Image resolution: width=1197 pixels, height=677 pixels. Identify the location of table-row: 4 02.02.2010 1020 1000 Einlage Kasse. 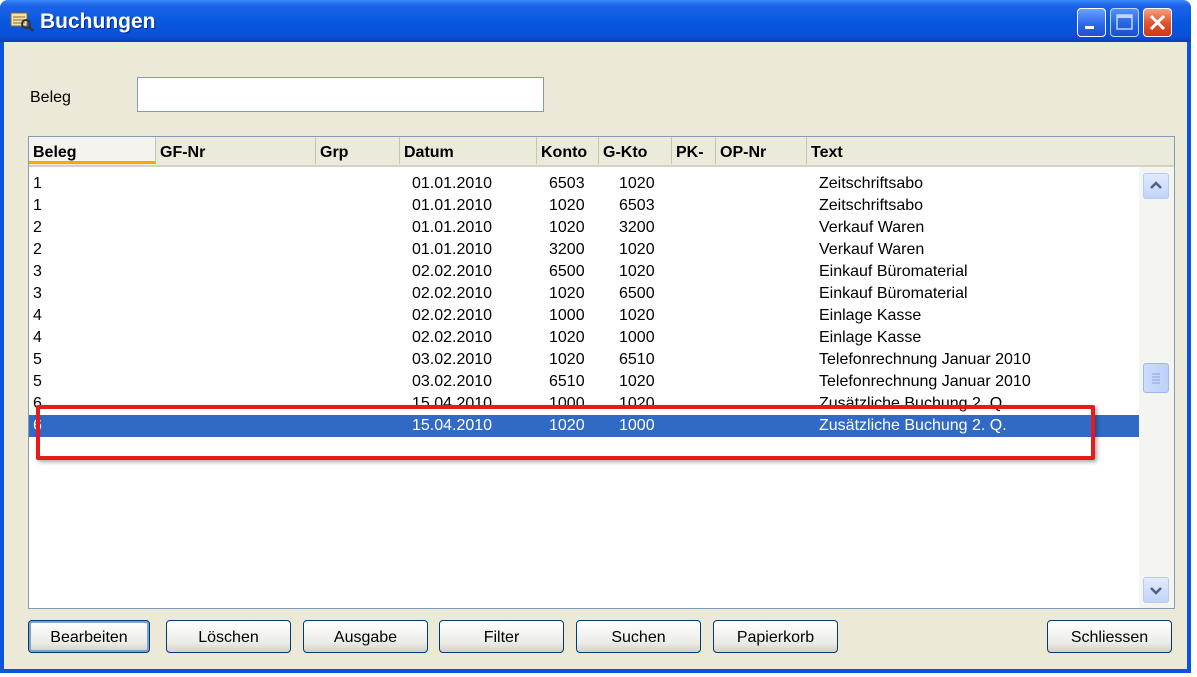
(584, 338).